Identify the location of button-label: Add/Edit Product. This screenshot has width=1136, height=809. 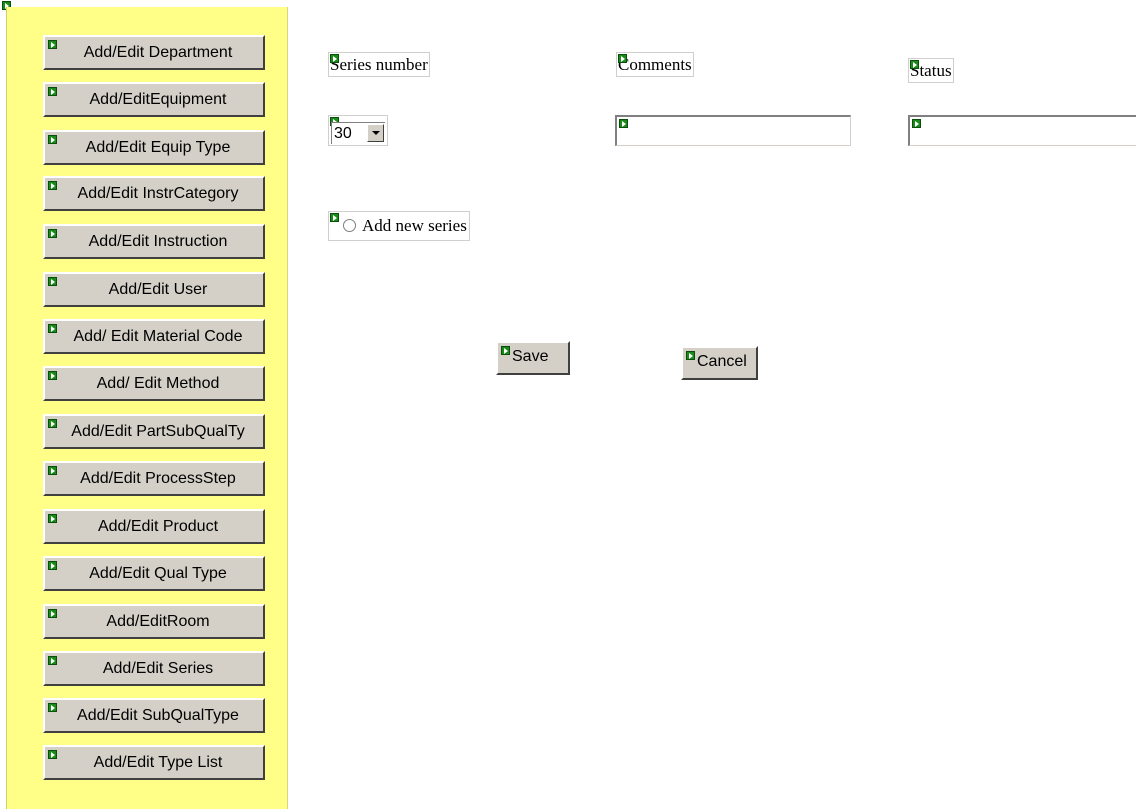
(158, 526).